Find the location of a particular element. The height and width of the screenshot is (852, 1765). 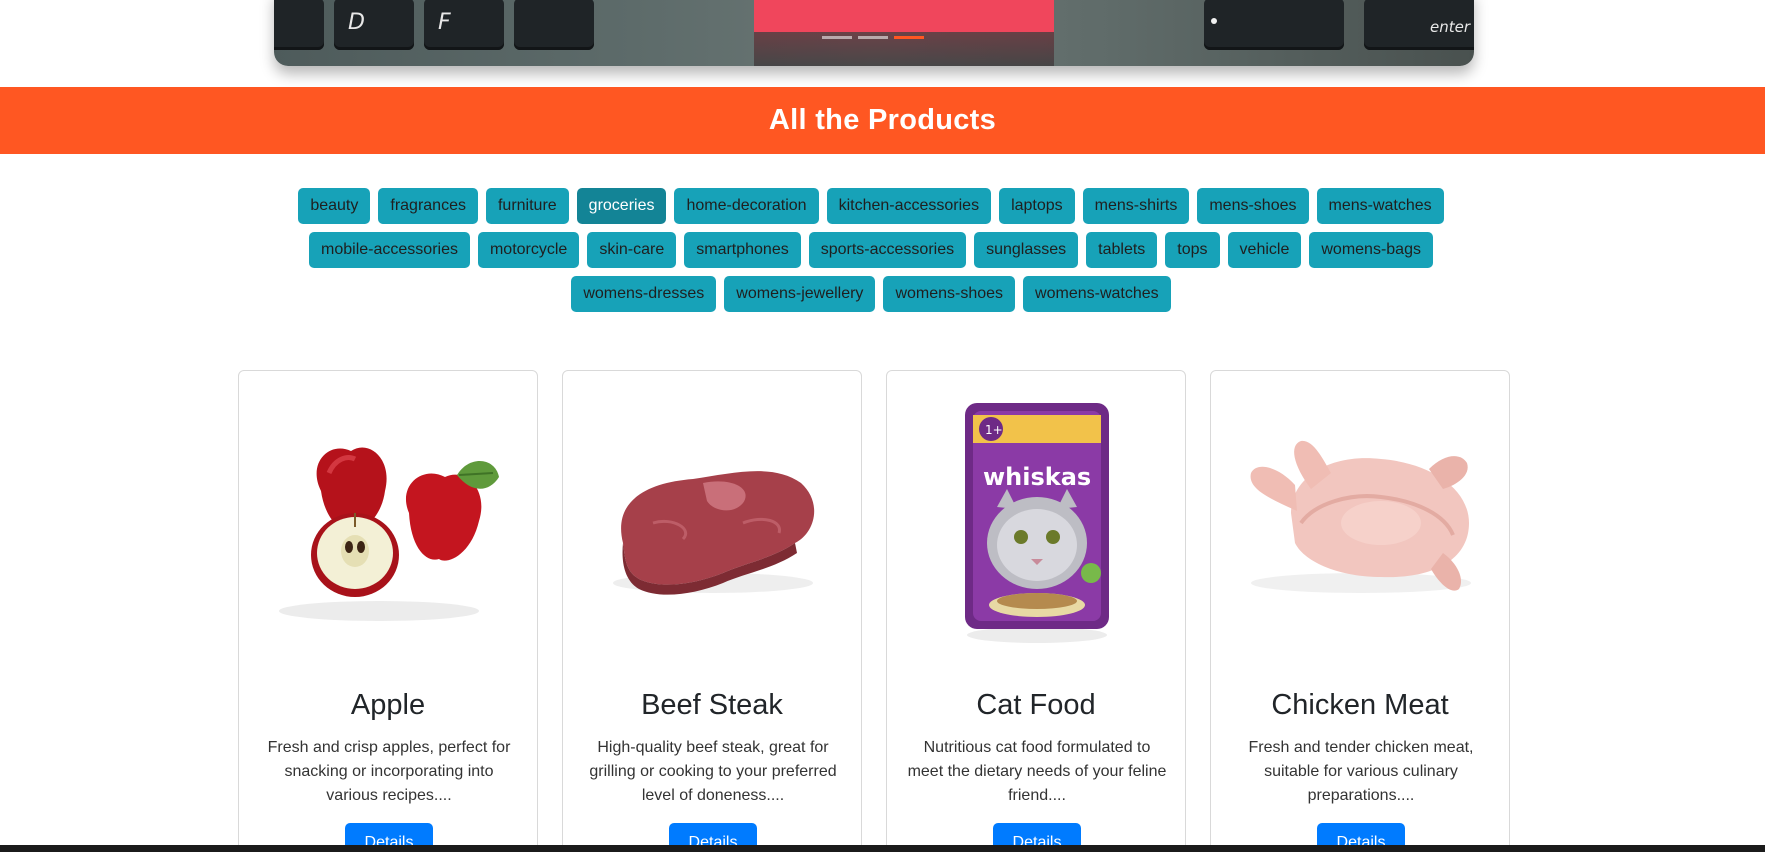

apple-image is located at coordinates (389, 534).